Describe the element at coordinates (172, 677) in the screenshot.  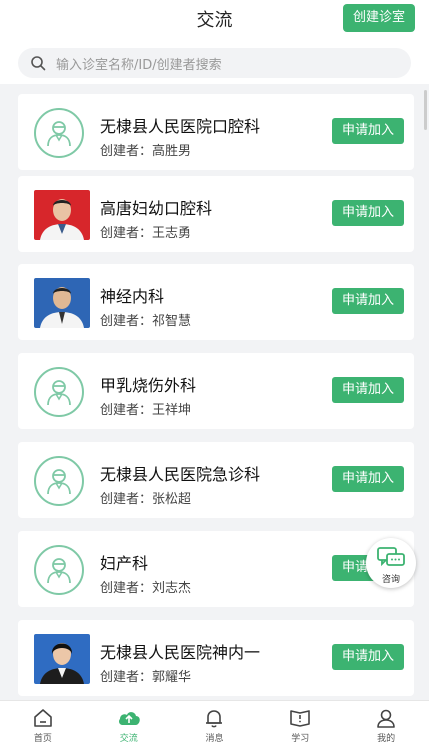
I see `creator-name: 郭耀华` at that location.